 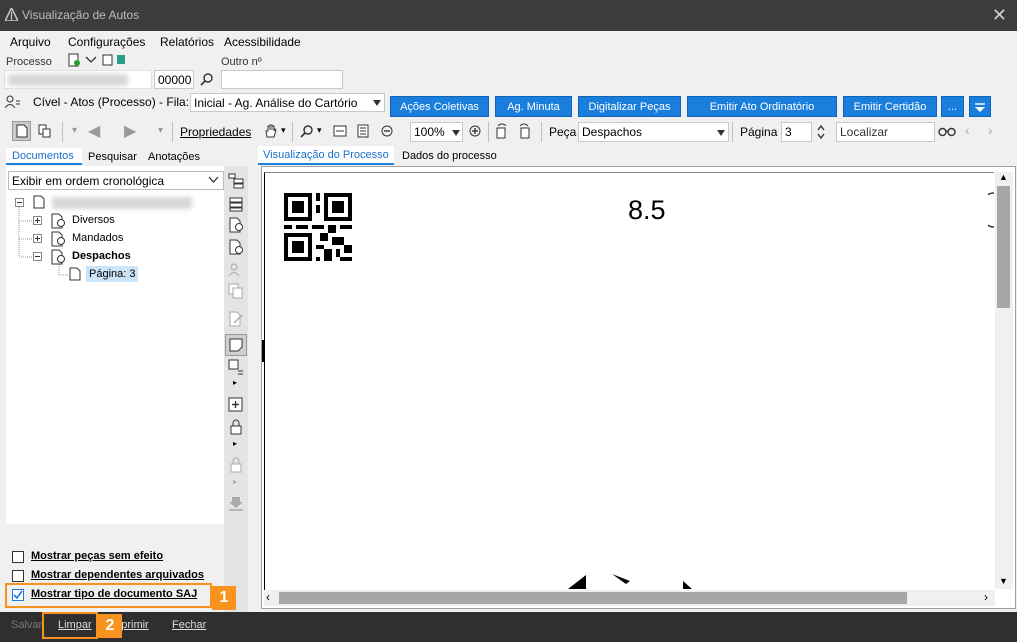 What do you see at coordinates (236, 405) in the screenshot?
I see `add-note-icon` at bounding box center [236, 405].